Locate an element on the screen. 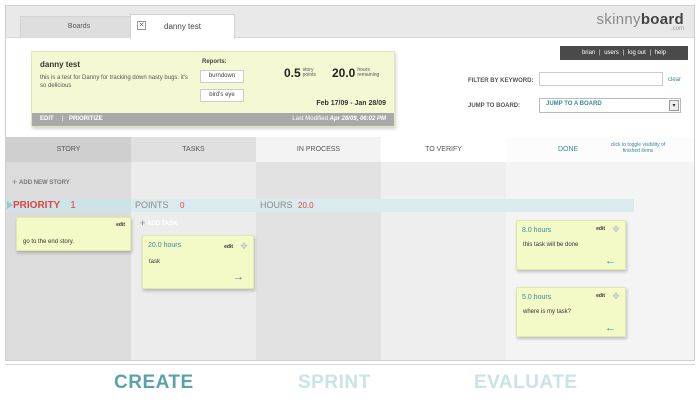 Image resolution: width=700 pixels, height=402 pixels. story-points-stat: 0.5 story points is located at coordinates (300, 73).